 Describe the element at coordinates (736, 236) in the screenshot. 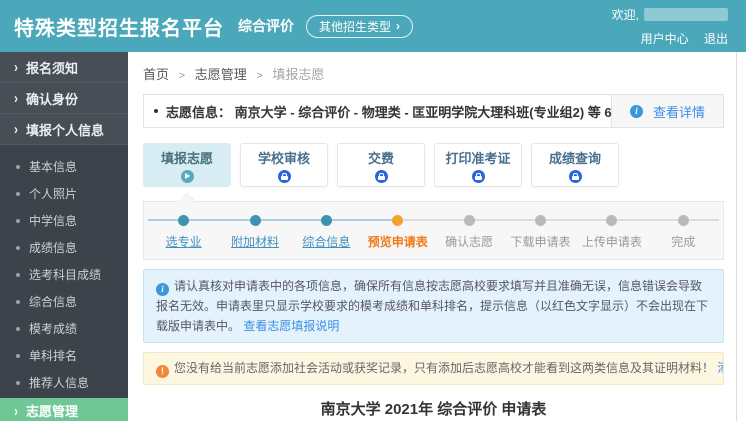

I see `scrollbar-track` at that location.